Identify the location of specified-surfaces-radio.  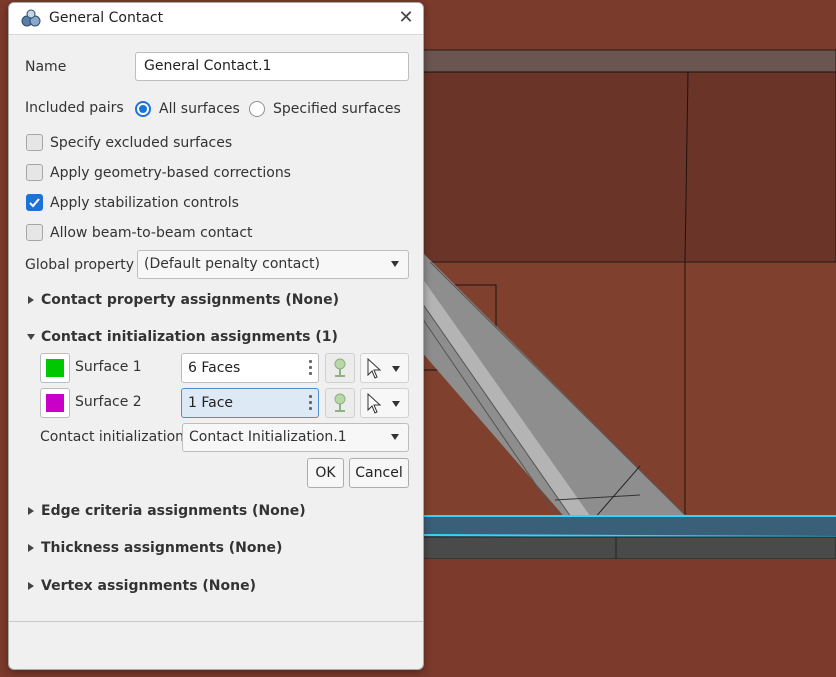
(257, 109).